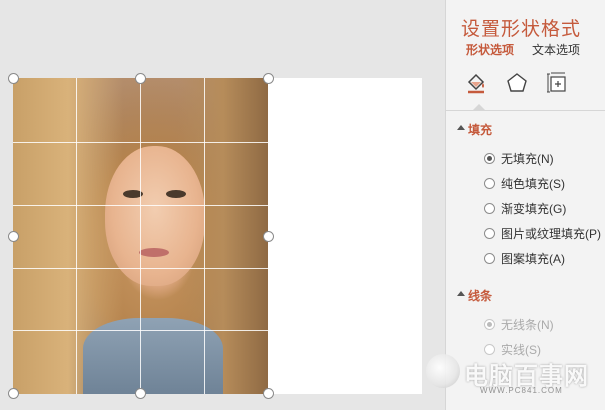  Describe the element at coordinates (268, 393) in the screenshot. I see `resize-handle-bottom-right` at that location.